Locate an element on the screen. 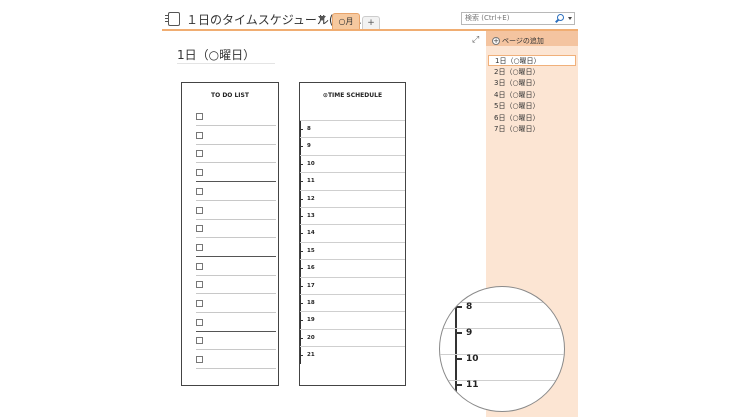 Image resolution: width=740 pixels, height=417 pixels. notebook-icon is located at coordinates (172, 19).